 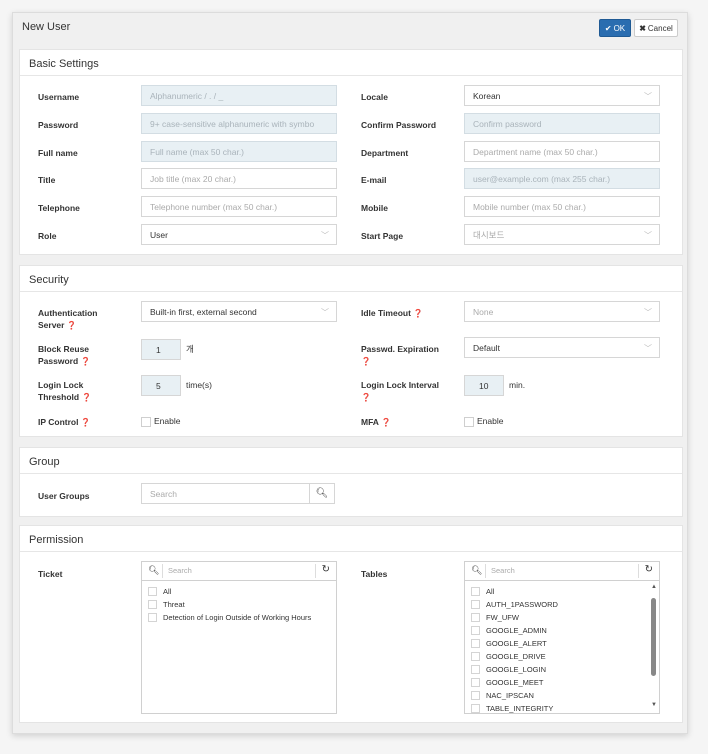 What do you see at coordinates (239, 571) in the screenshot?
I see `ticket-search-bar: 🔍︎ Search ↻` at bounding box center [239, 571].